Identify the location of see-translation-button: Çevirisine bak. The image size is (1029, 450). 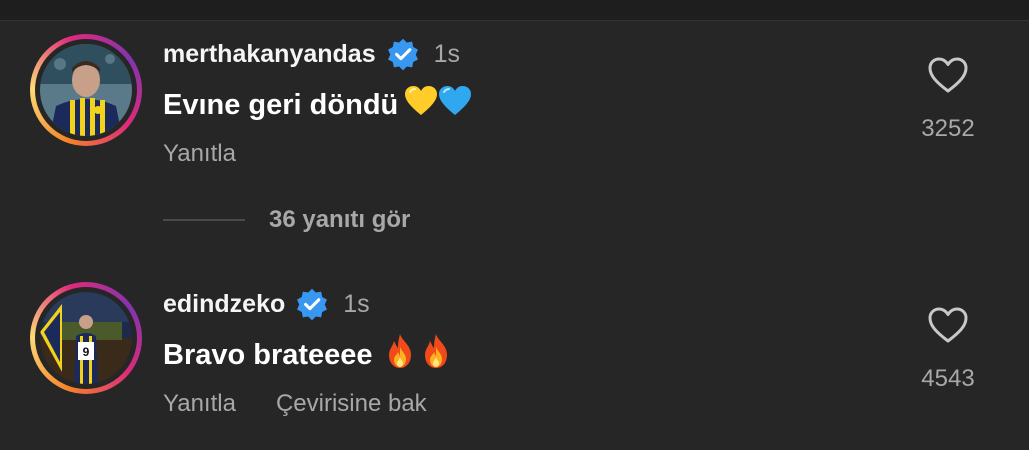
(351, 404).